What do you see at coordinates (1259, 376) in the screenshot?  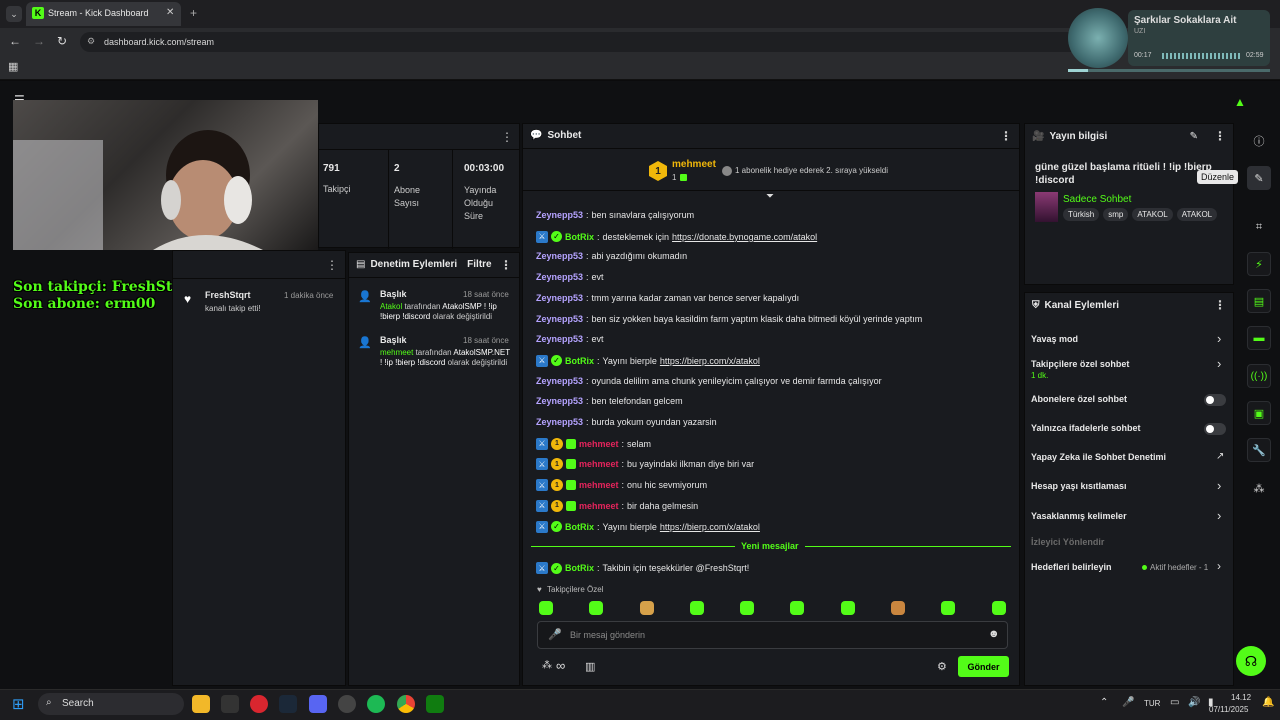 I see `broadcast-rail-icon: ((·))` at bounding box center [1259, 376].